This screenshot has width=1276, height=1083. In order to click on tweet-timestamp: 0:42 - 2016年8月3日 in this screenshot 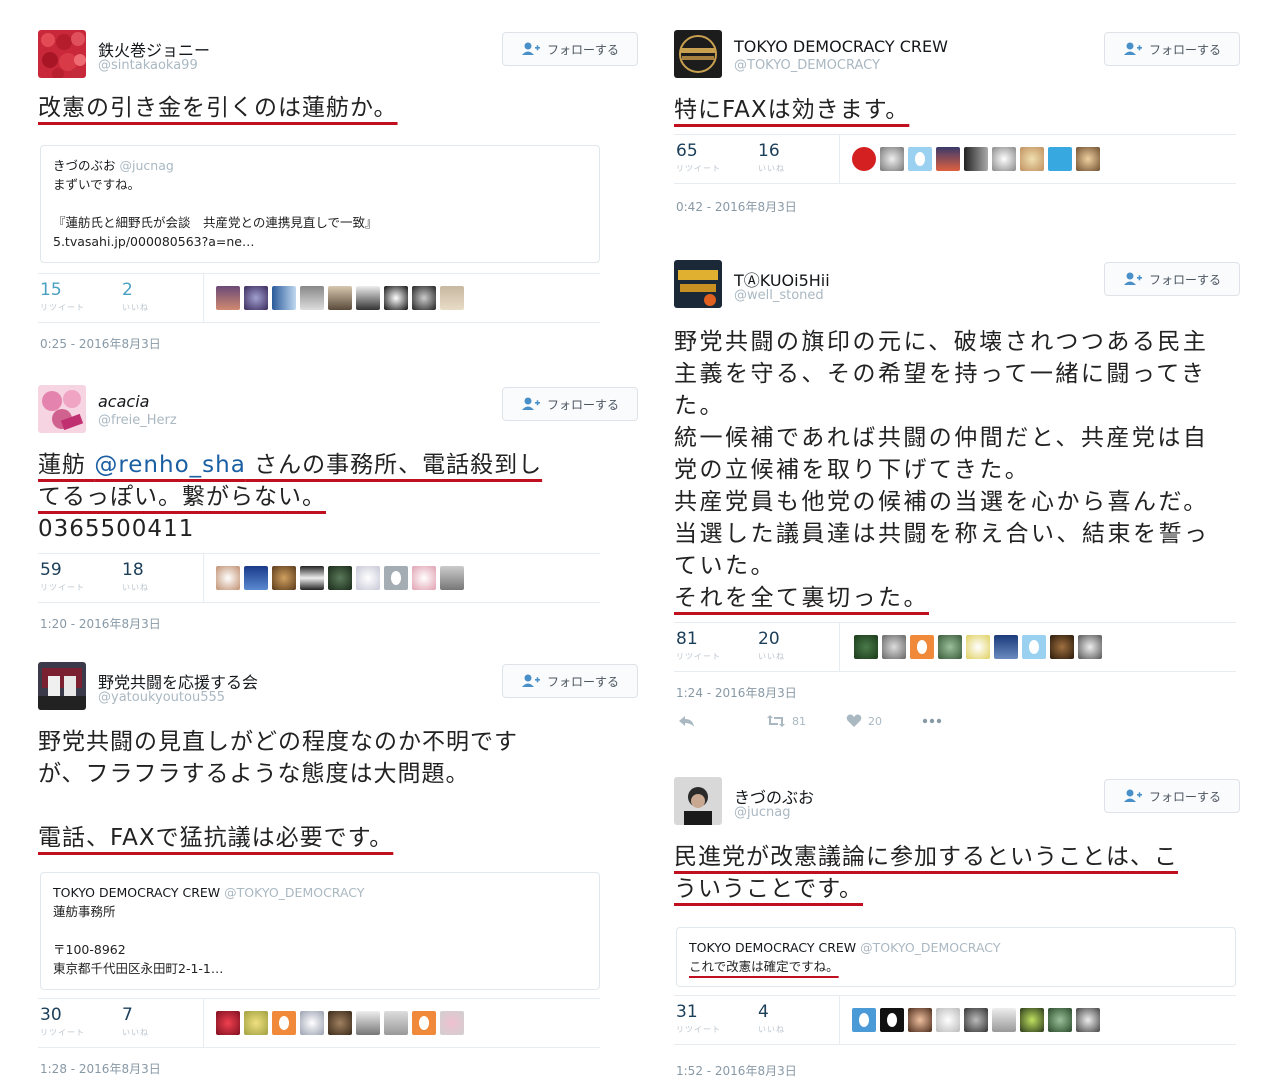, I will do `click(736, 206)`.